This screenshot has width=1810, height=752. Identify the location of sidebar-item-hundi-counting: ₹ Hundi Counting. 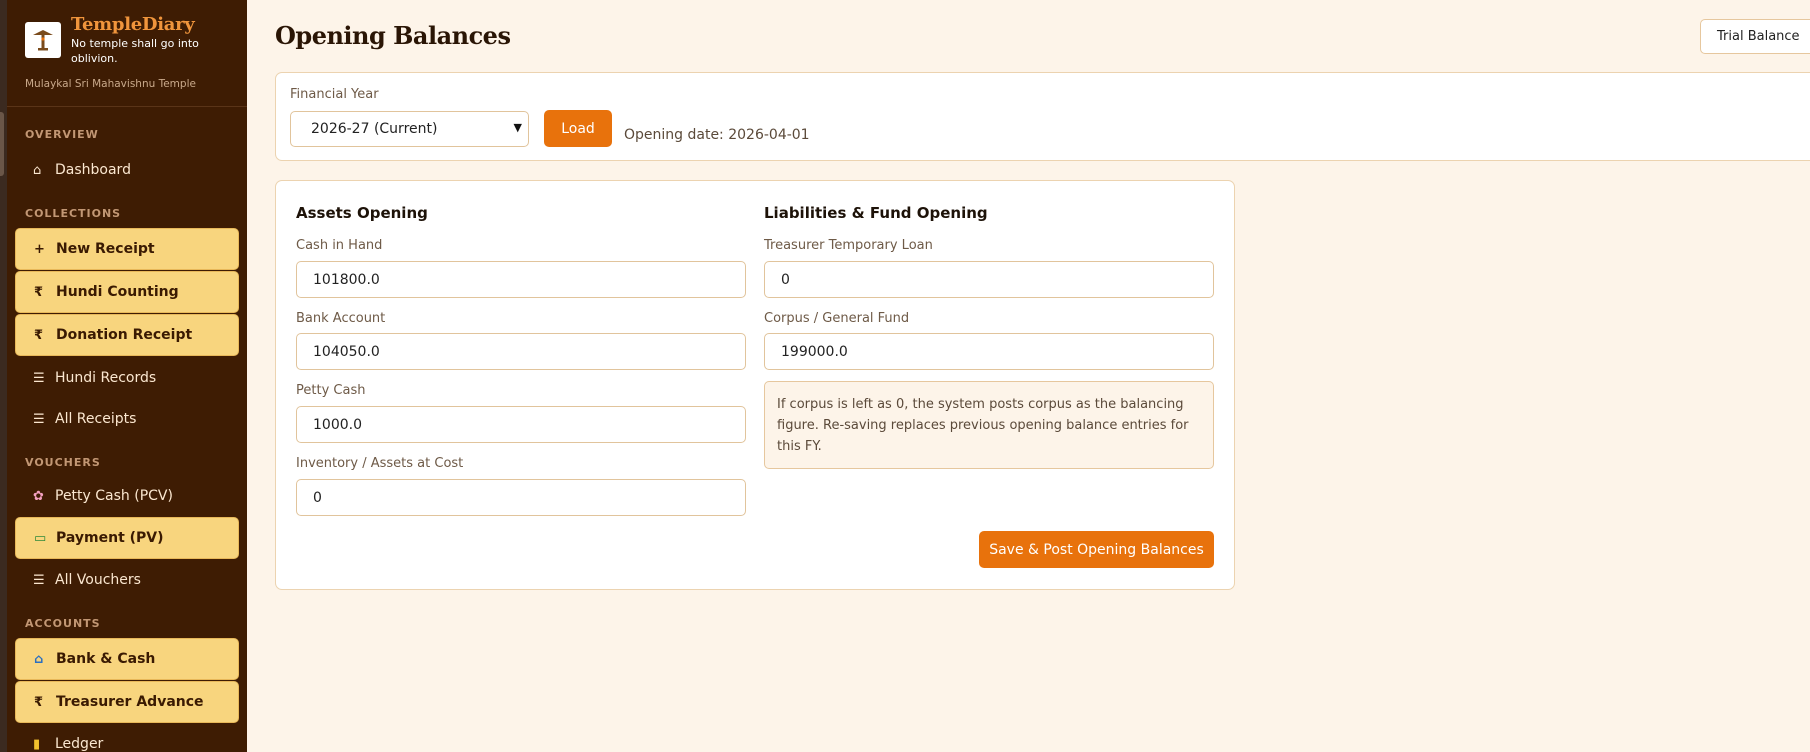
(127, 292).